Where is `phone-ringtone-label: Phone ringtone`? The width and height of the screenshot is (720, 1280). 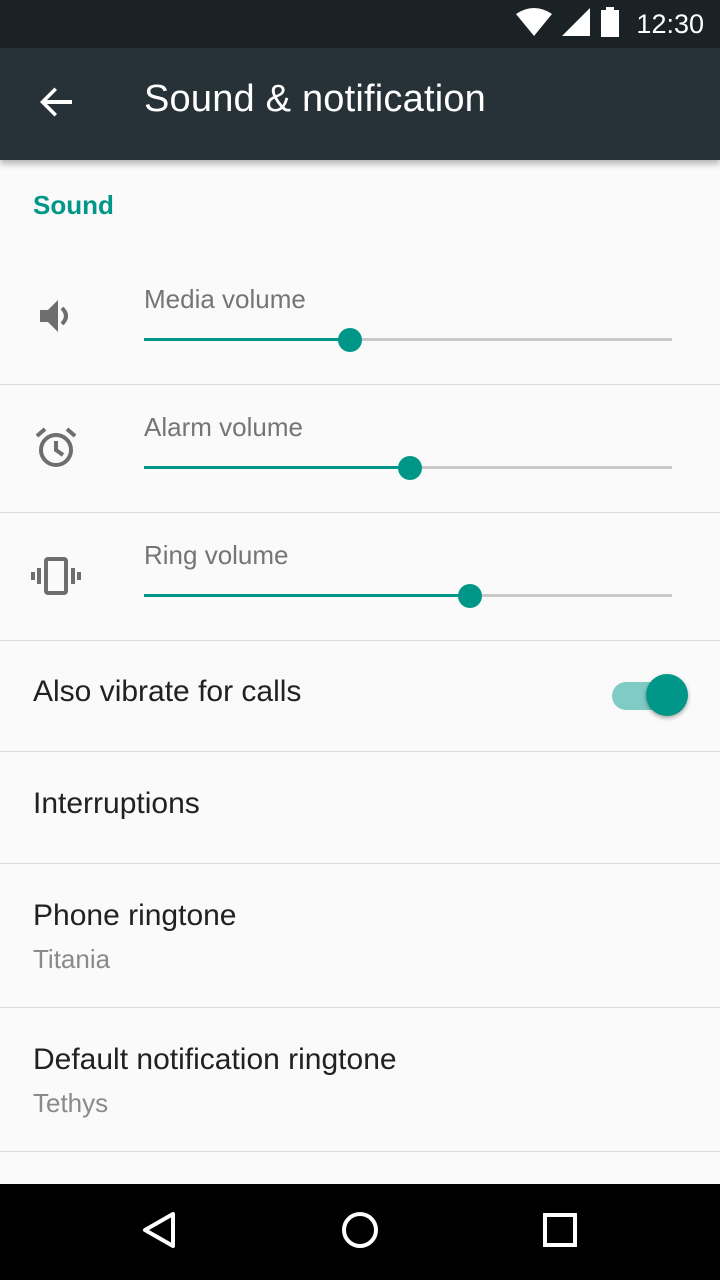
phone-ringtone-label: Phone ringtone is located at coordinates (135, 915).